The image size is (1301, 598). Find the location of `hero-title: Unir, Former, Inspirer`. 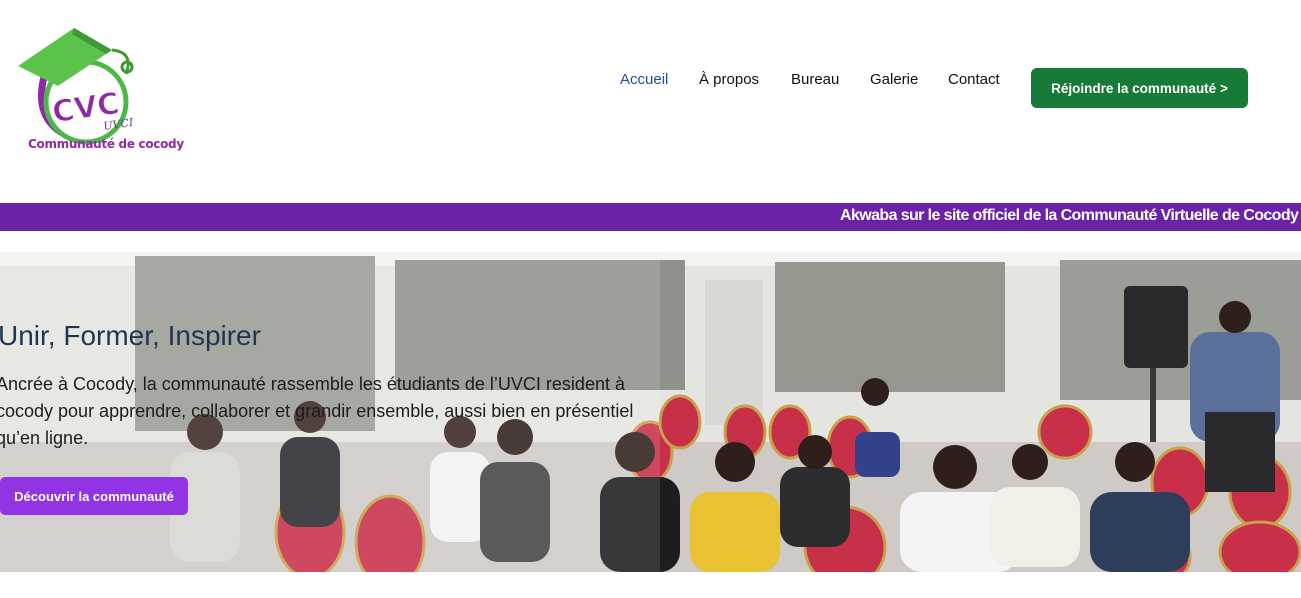

hero-title: Unir, Former, Inspirer is located at coordinates (130, 335).